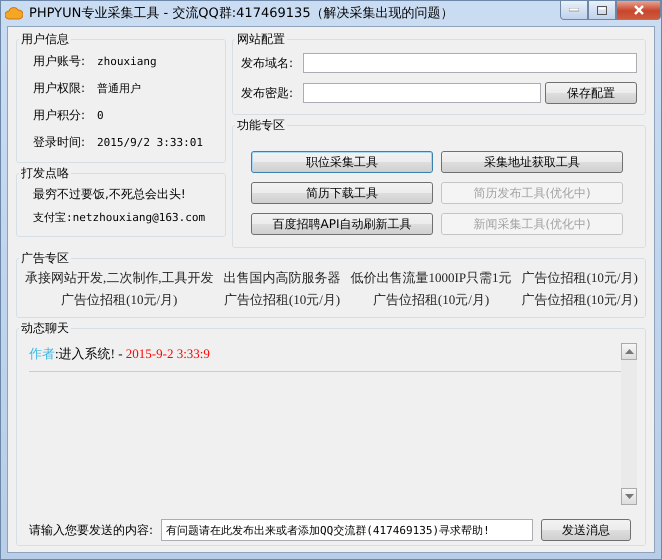  What do you see at coordinates (261, 39) in the screenshot?
I see `group-title: 网站配置` at bounding box center [261, 39].